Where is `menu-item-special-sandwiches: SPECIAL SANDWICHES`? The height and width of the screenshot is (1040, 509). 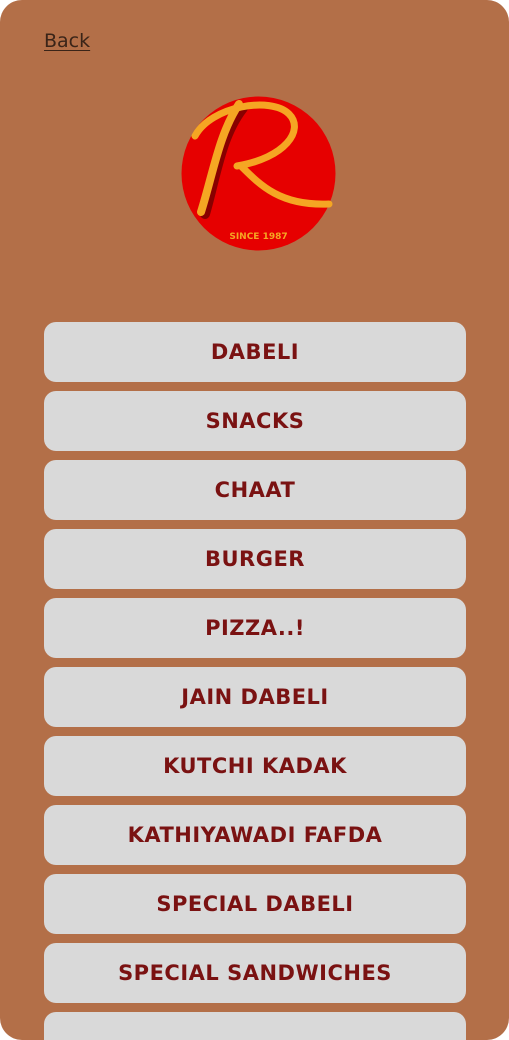
menu-item-special-sandwiches: SPECIAL SANDWICHES is located at coordinates (255, 973).